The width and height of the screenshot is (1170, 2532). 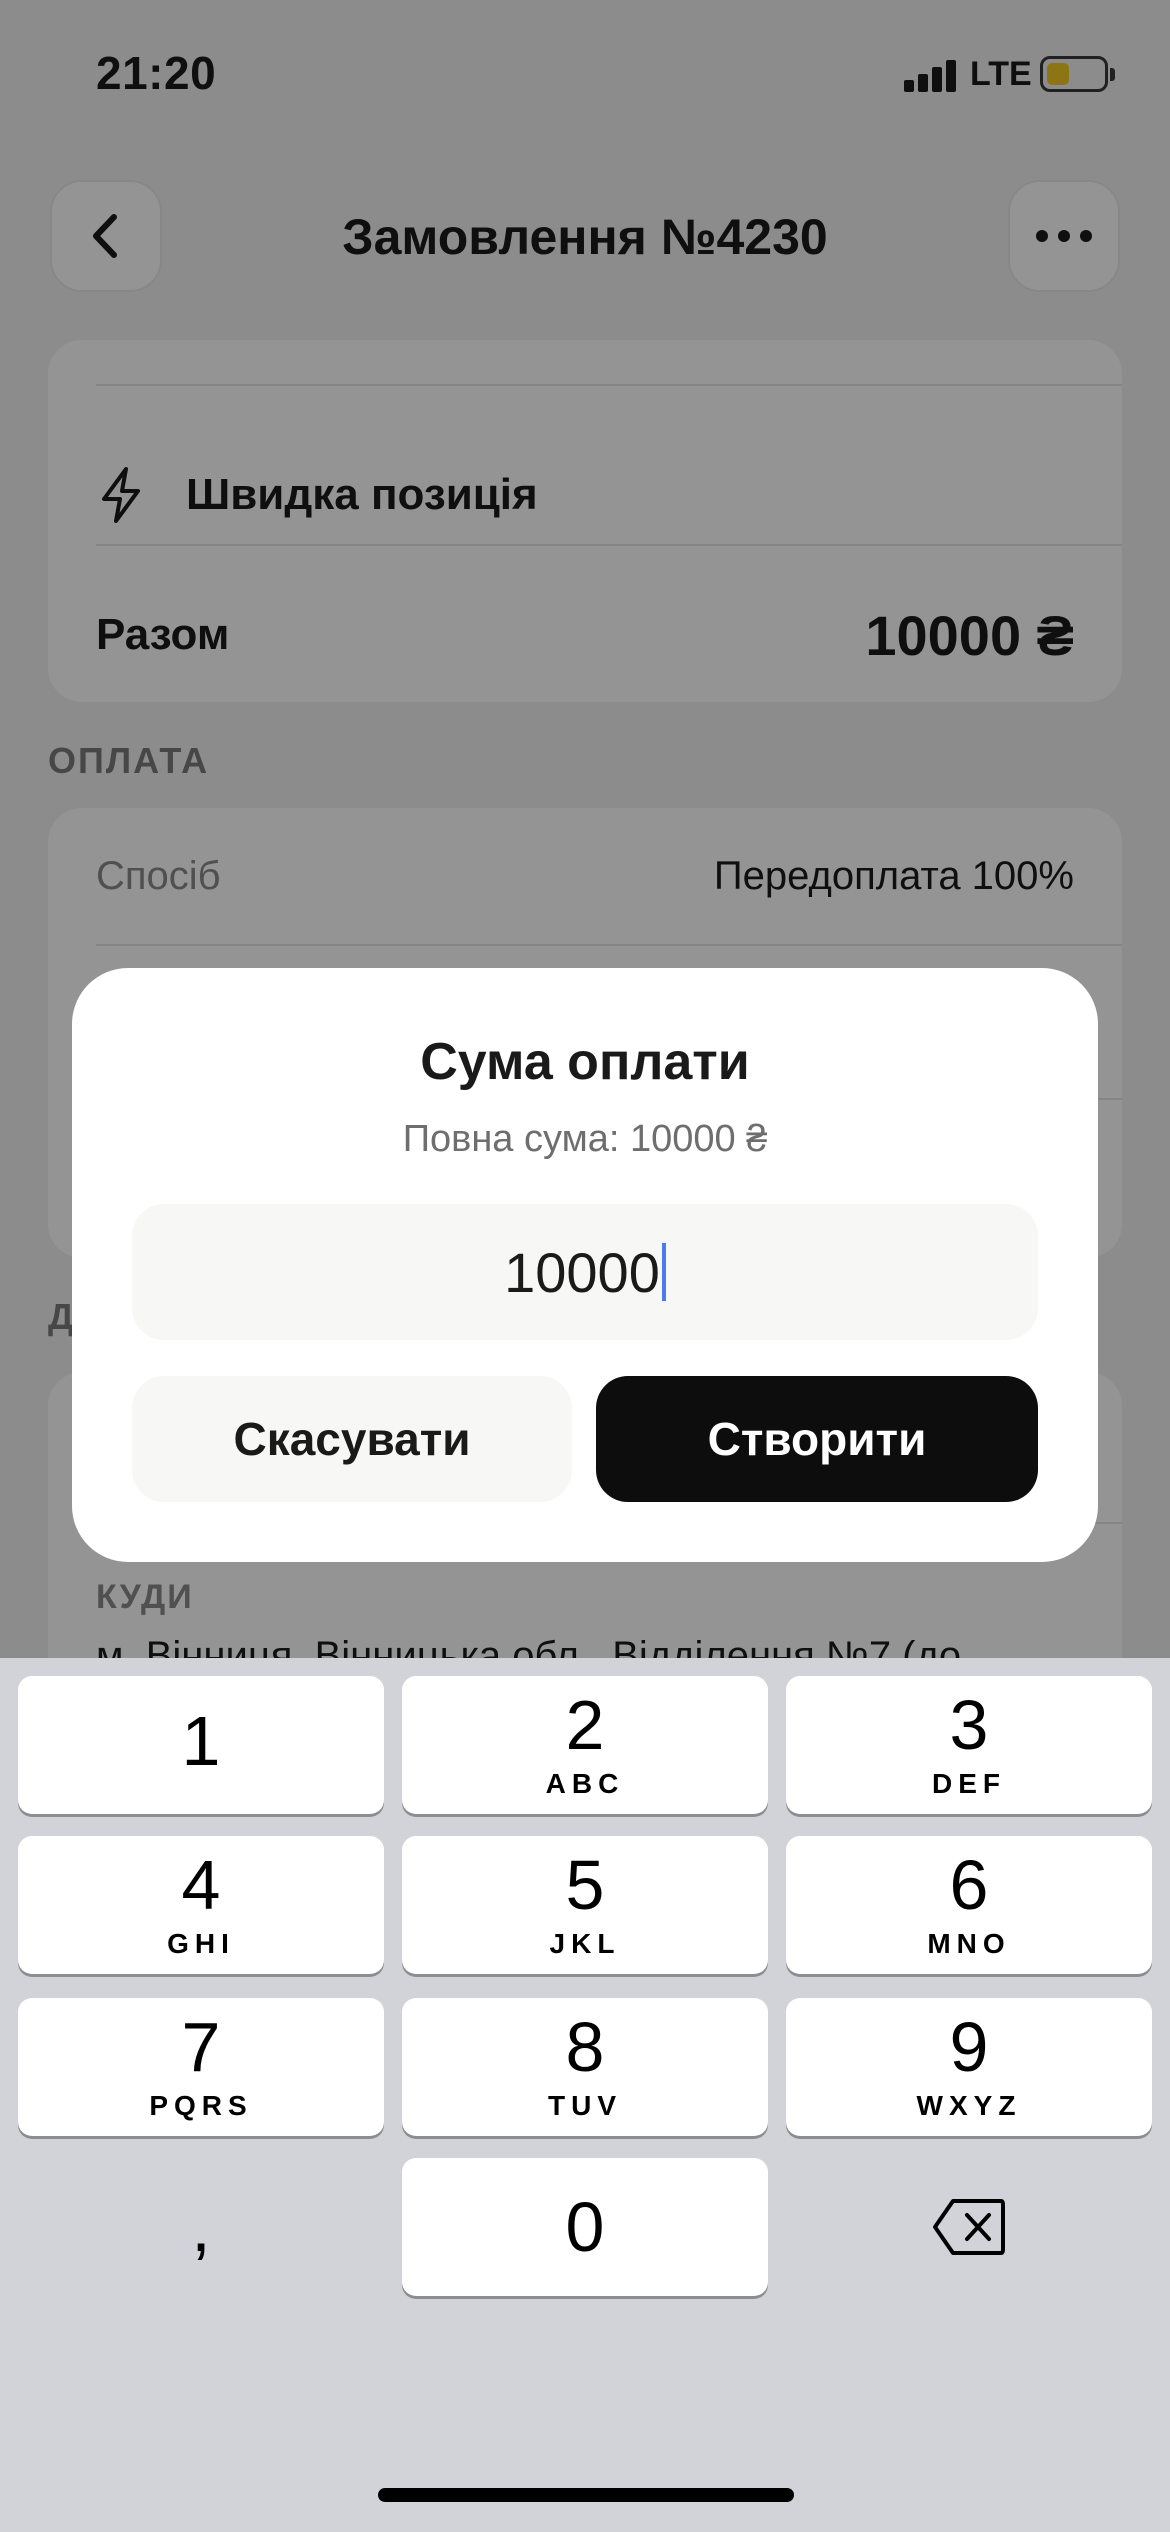 I want to click on key-letters: WXYZ, so click(x=969, y=2105).